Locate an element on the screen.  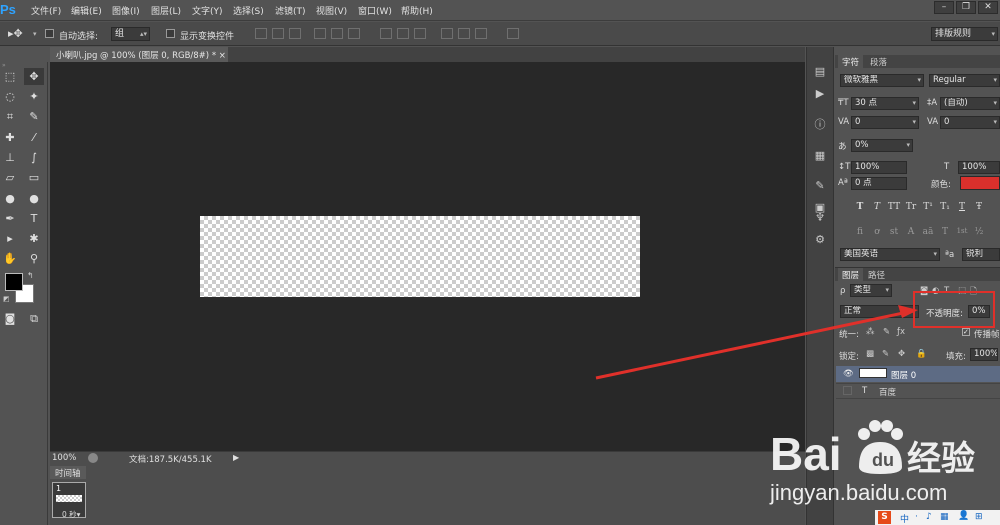
text-color-swatch is located at coordinates (980, 183).